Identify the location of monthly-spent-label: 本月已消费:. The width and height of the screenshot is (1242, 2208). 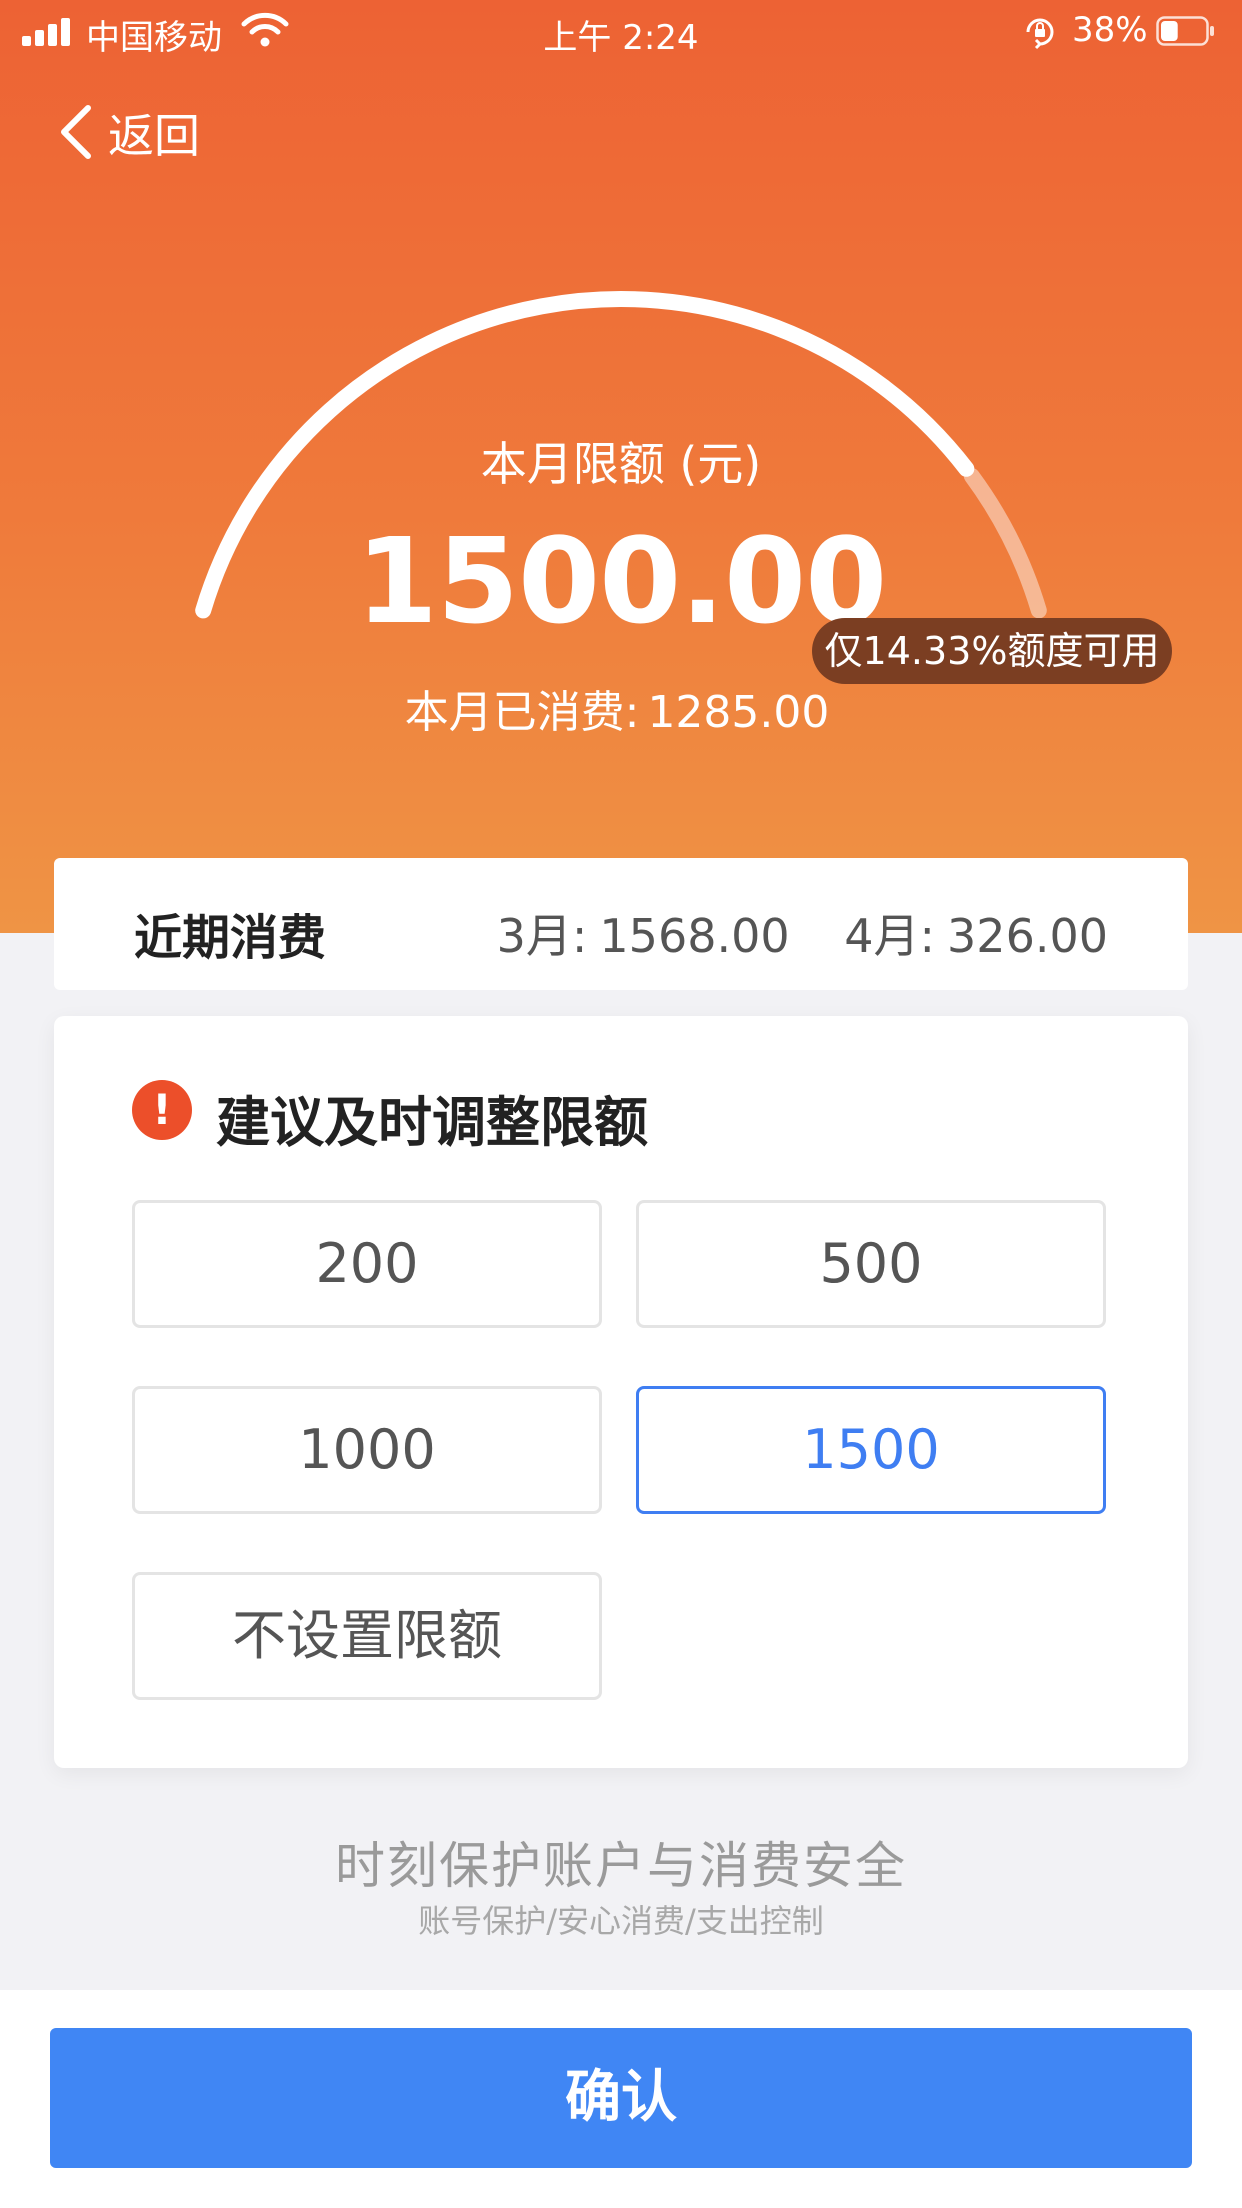
(522, 712).